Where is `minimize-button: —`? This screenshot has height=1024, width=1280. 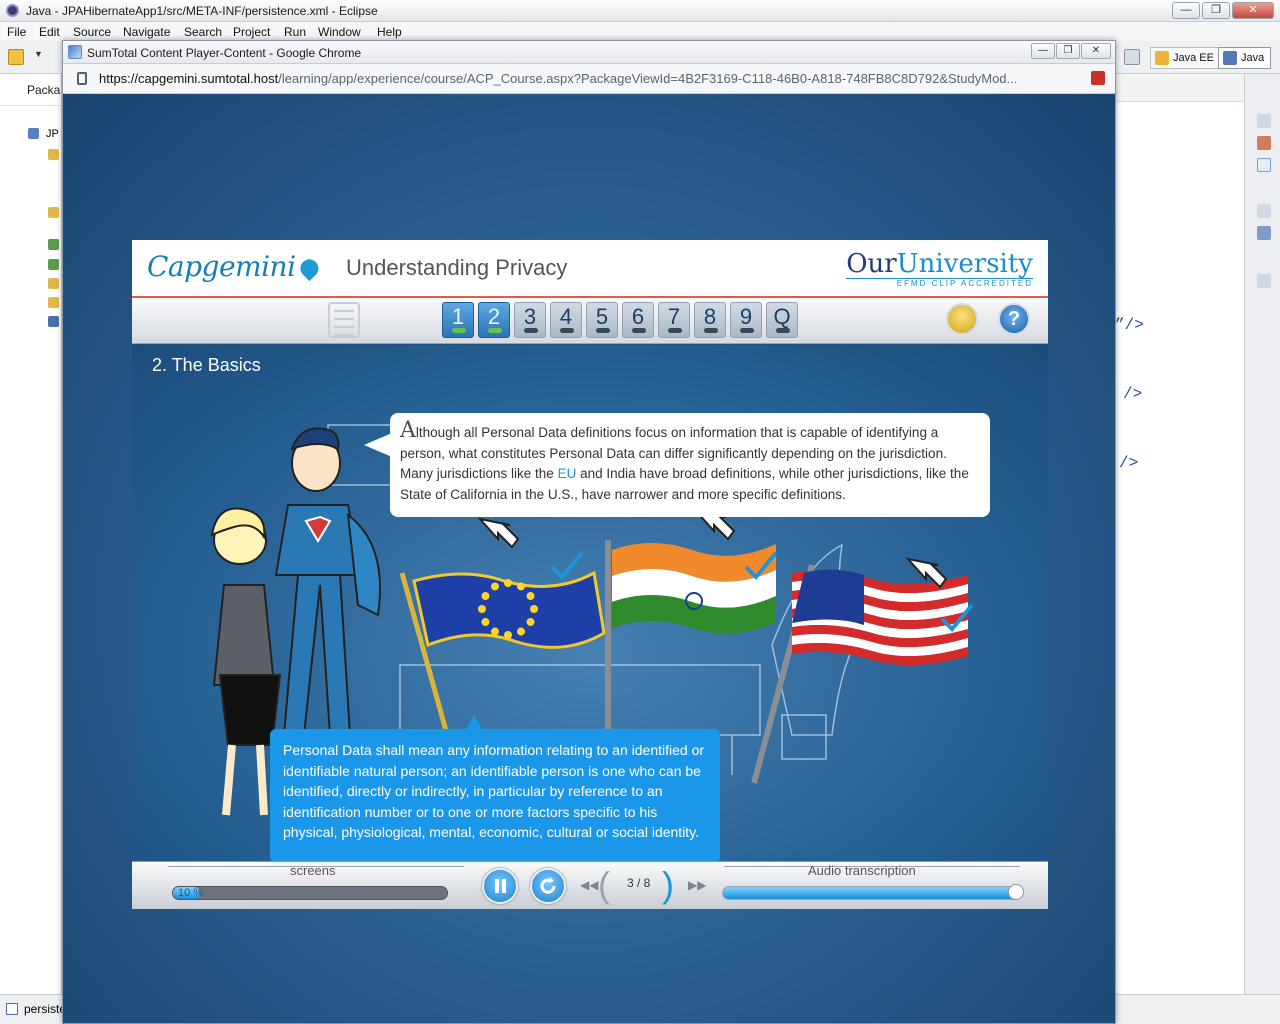 minimize-button: — is located at coordinates (1186, 10).